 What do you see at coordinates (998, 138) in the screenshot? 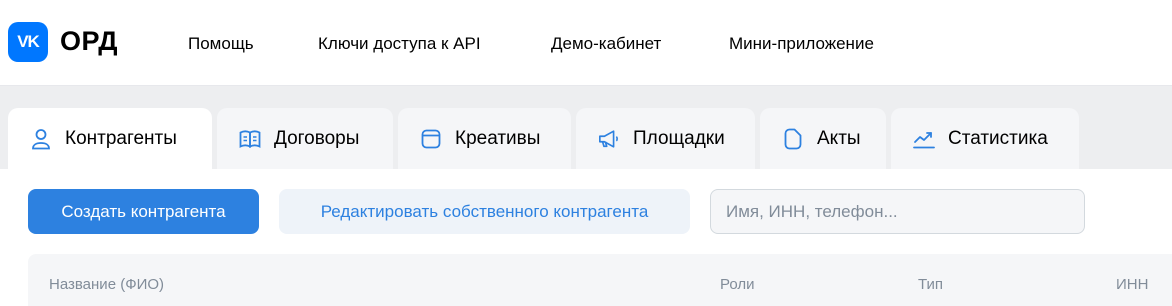
I see `tab-label: Статистика` at bounding box center [998, 138].